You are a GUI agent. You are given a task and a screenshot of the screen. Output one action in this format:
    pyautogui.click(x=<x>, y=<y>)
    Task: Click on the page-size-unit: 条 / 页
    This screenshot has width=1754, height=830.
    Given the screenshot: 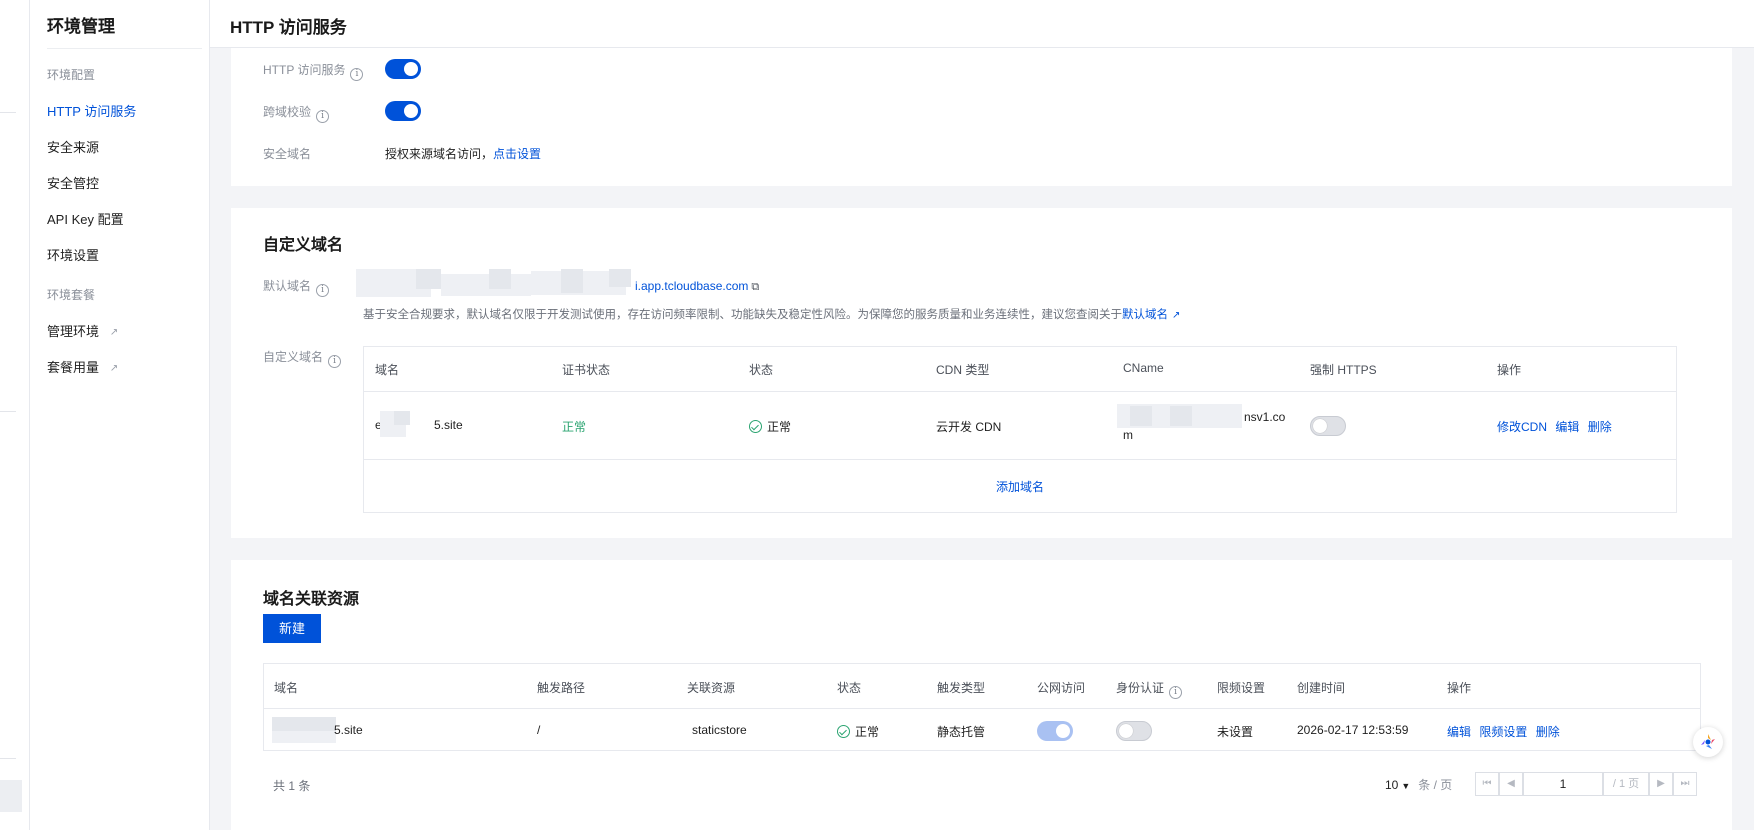 What is the action you would take?
    pyautogui.click(x=1435, y=785)
    